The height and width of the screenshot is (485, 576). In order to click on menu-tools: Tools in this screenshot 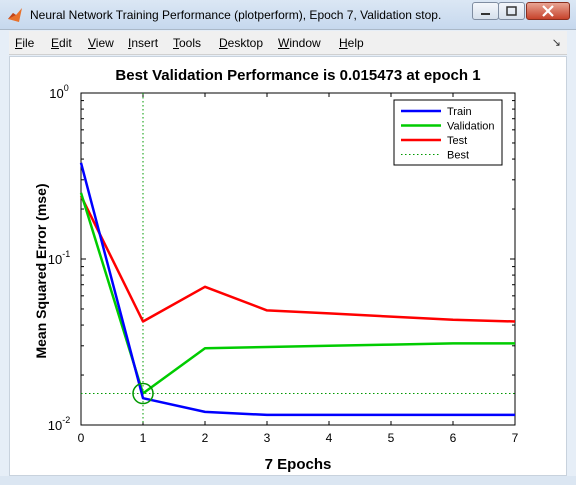, I will do `click(187, 43)`.